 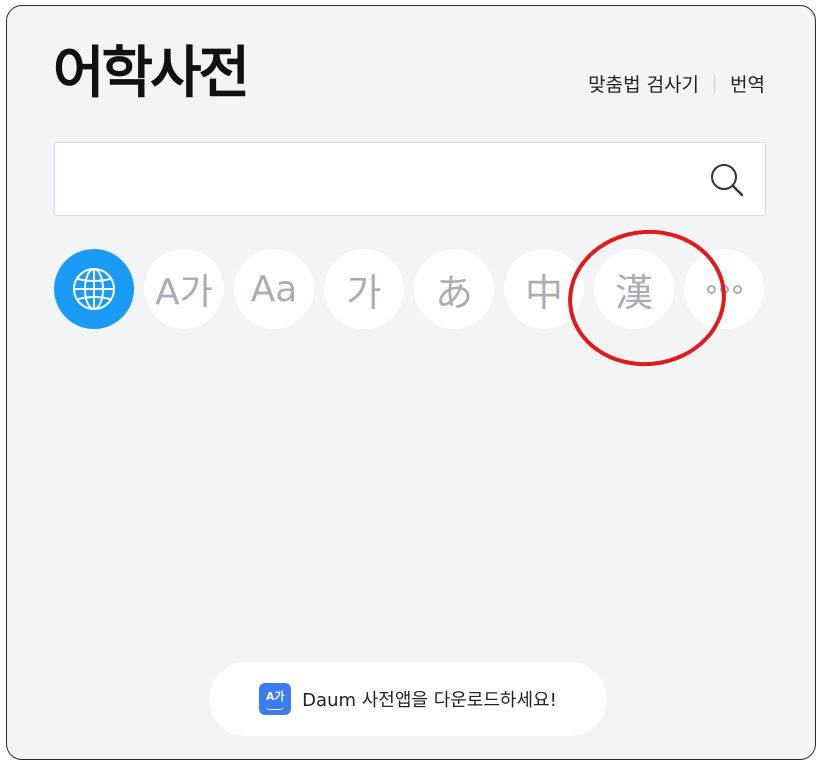 I want to click on lang-hanja-button: 漢, so click(x=634, y=289).